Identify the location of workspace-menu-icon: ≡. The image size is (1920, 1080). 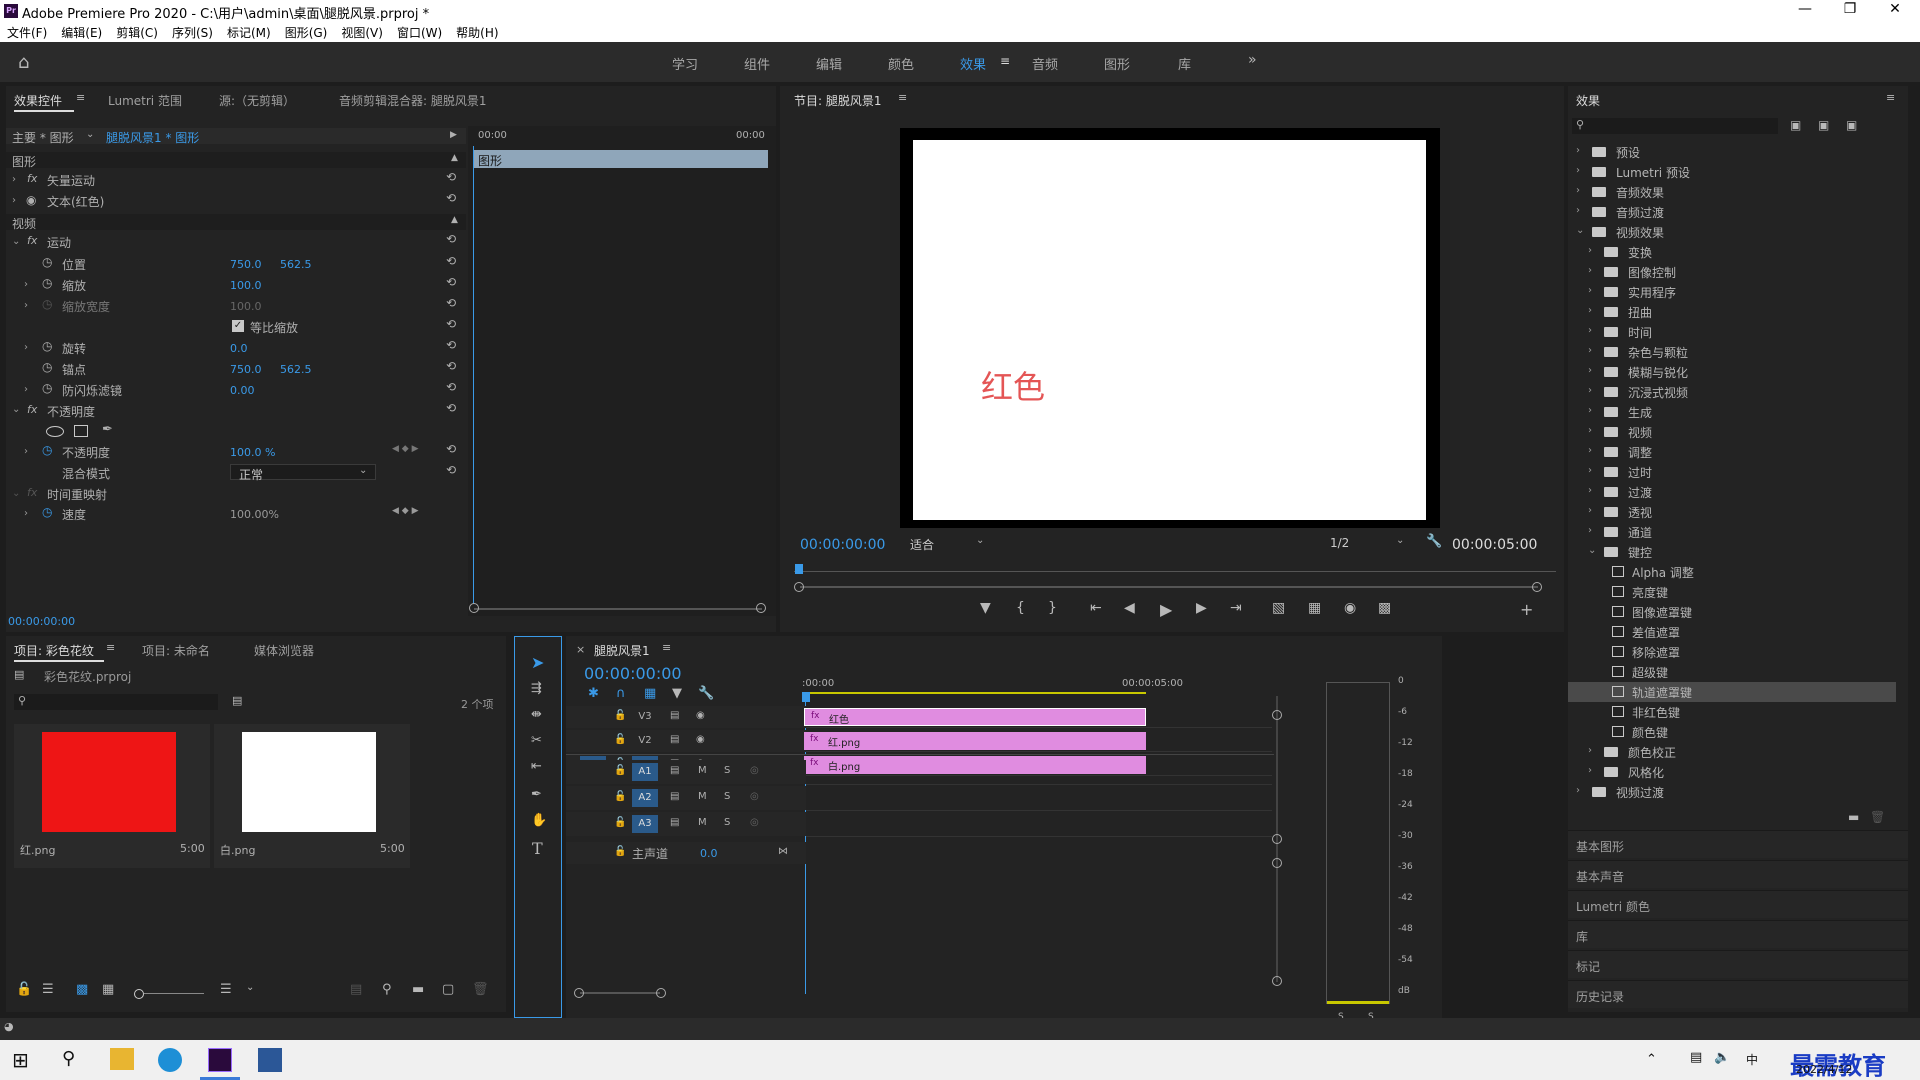
(1005, 61).